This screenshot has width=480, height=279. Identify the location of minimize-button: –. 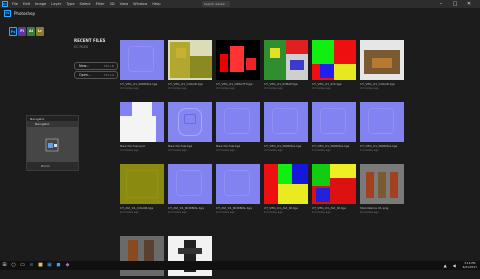
(441, 4).